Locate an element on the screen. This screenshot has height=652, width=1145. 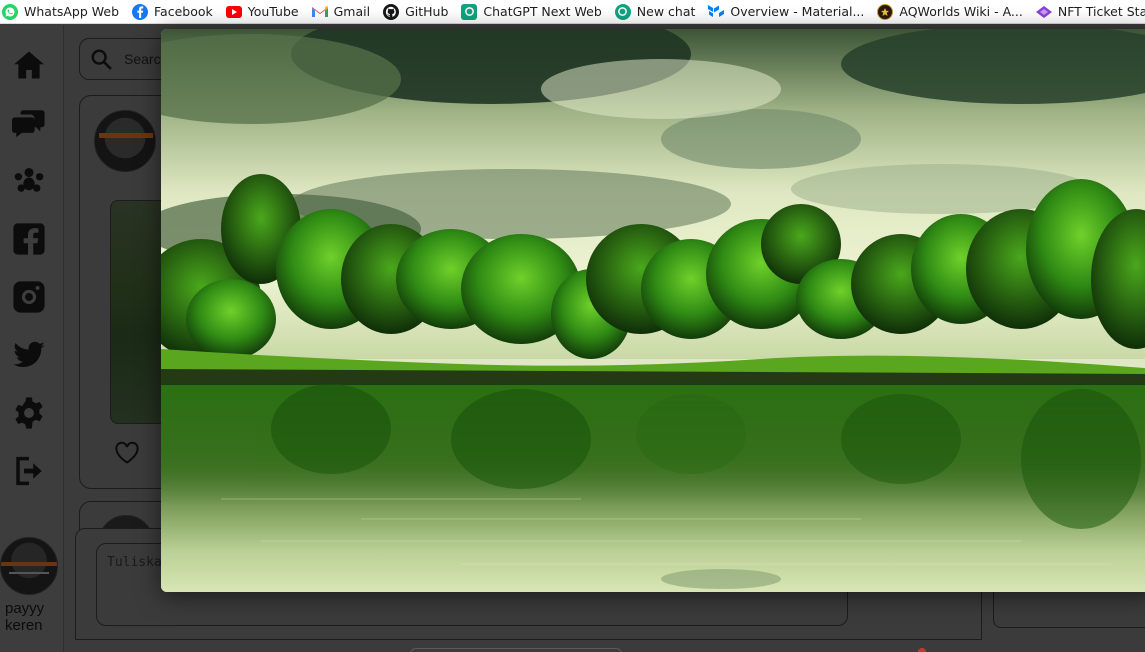
chatgpt-icon is located at coordinates (469, 11).